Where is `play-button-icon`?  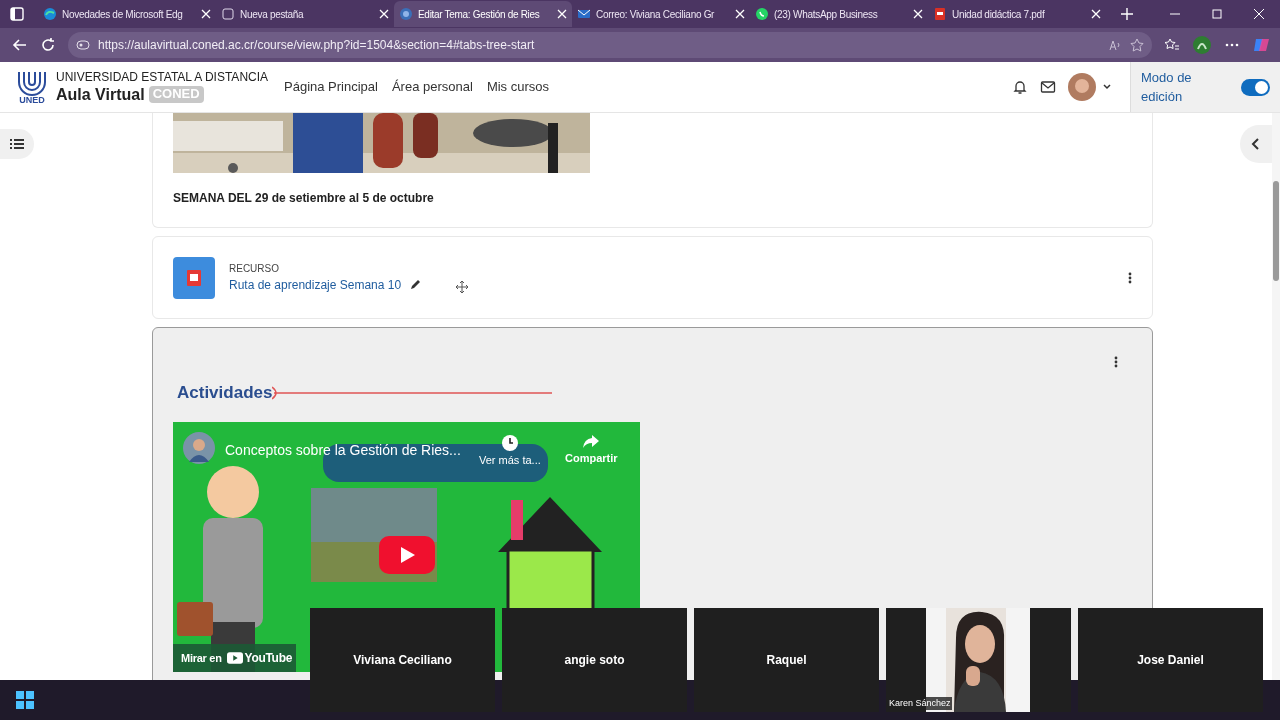 play-button-icon is located at coordinates (407, 555).